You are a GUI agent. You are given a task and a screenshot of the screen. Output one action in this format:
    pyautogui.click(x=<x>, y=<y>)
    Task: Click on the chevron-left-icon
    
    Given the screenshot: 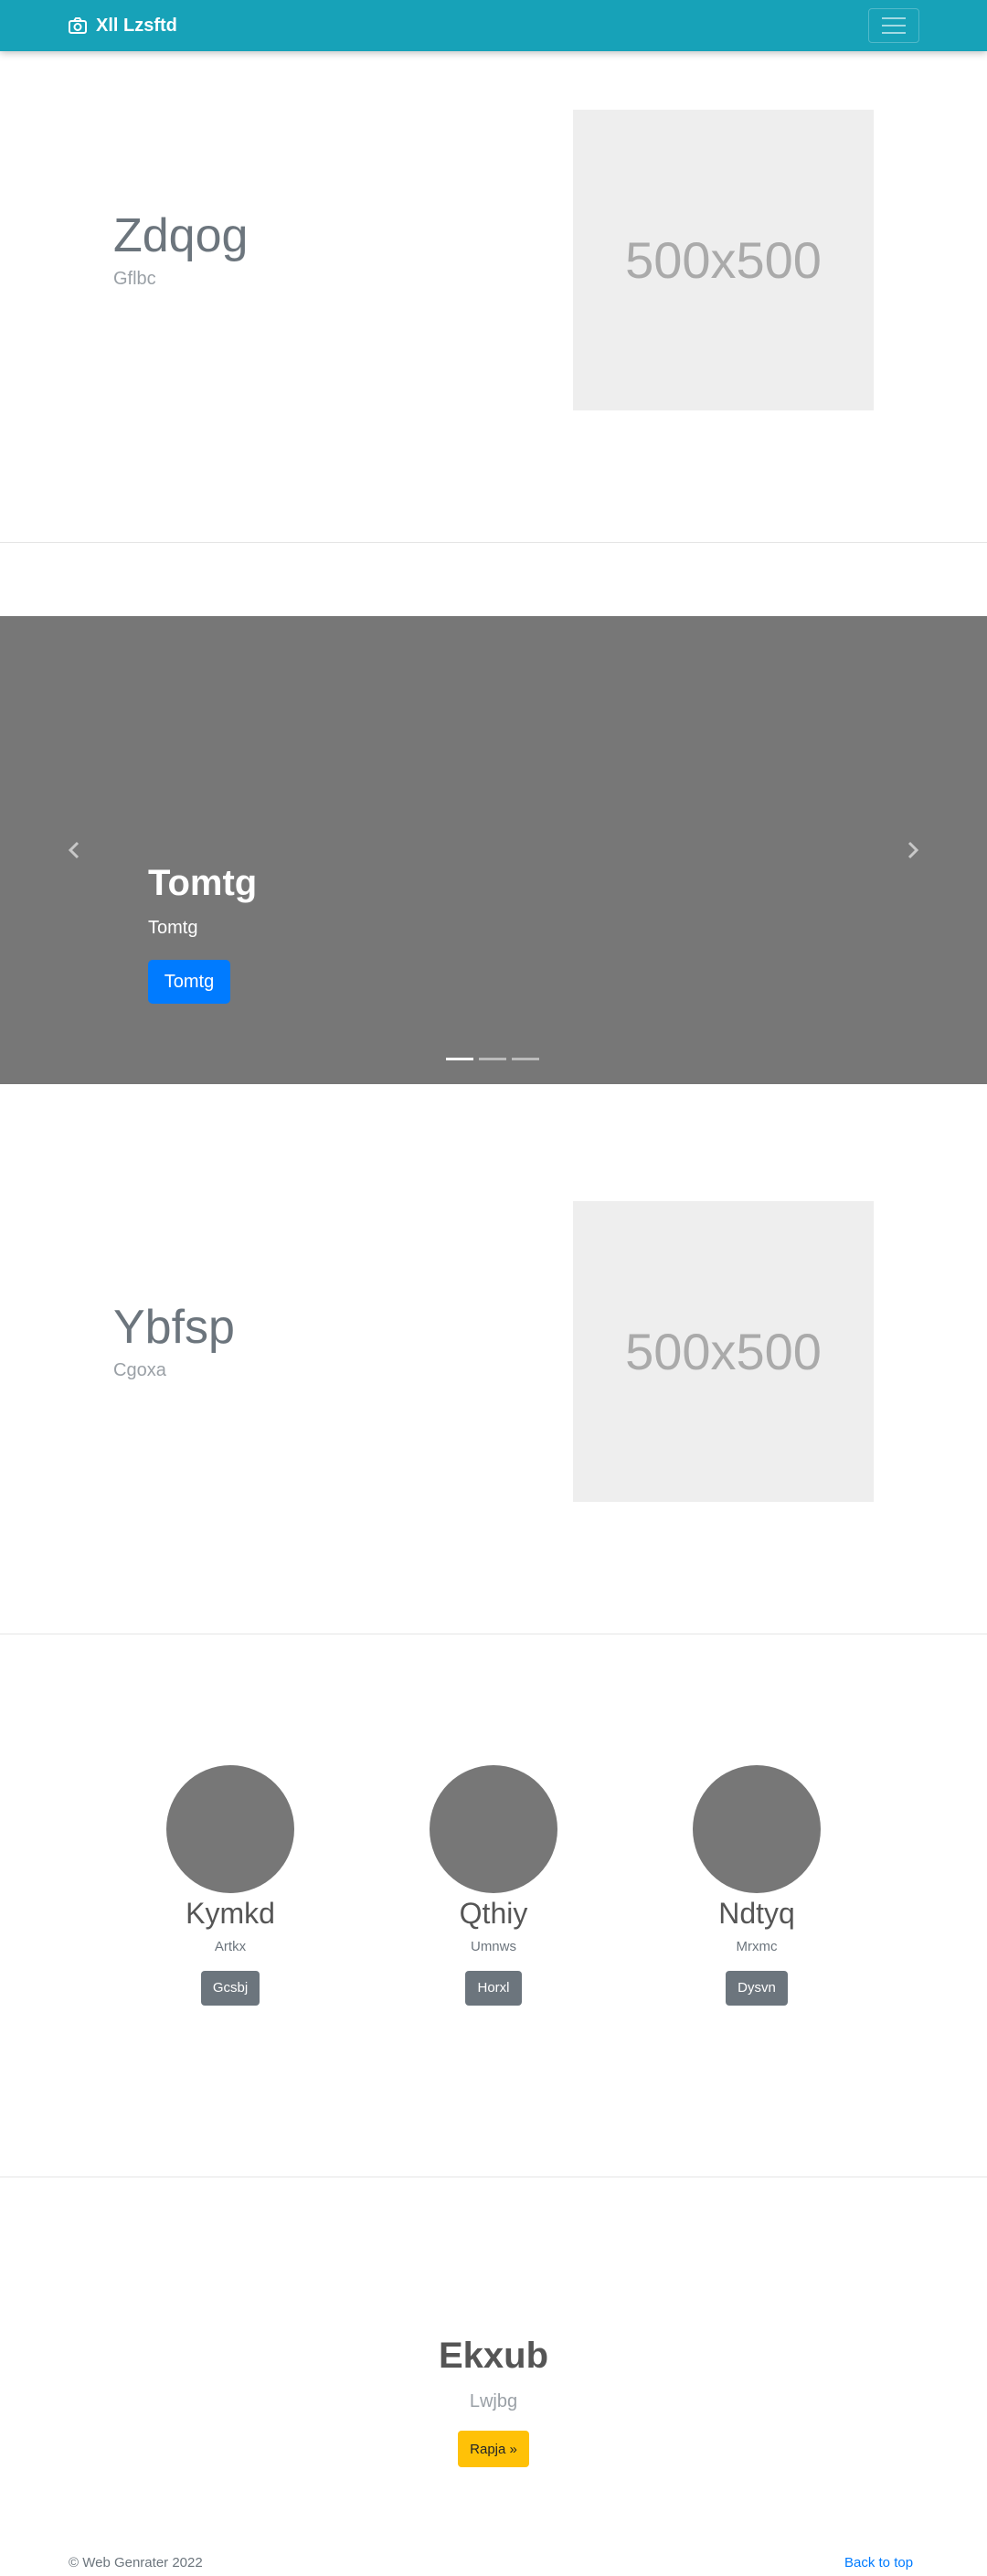 What is the action you would take?
    pyautogui.click(x=74, y=850)
    